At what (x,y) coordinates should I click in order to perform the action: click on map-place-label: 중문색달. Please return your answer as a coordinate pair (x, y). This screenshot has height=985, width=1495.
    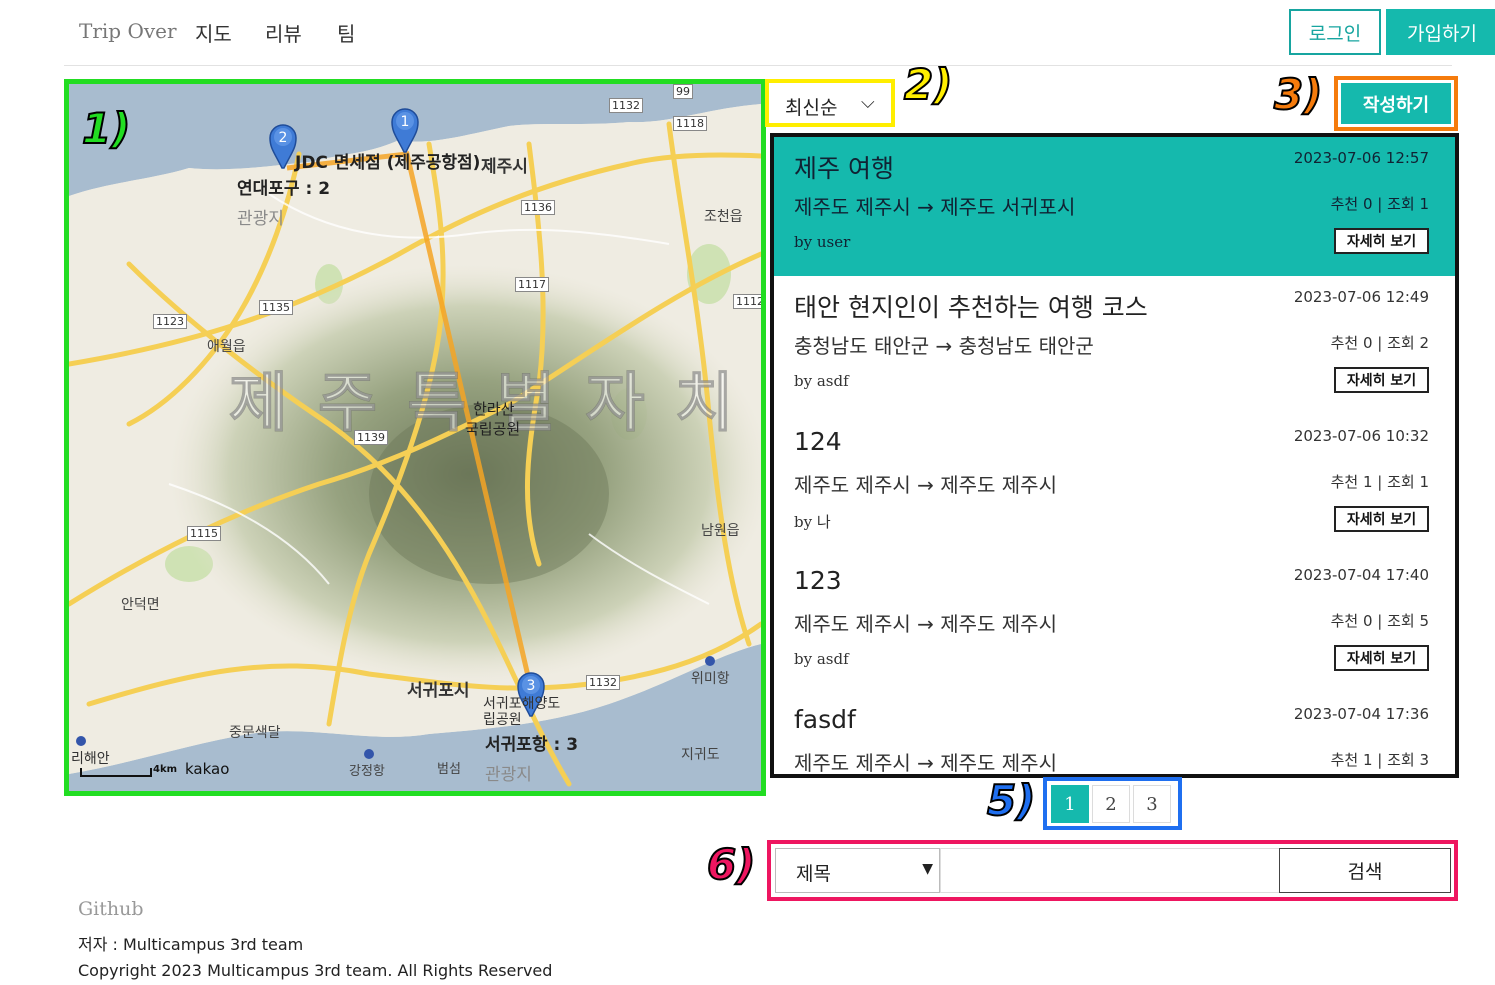
    Looking at the image, I should click on (255, 733).